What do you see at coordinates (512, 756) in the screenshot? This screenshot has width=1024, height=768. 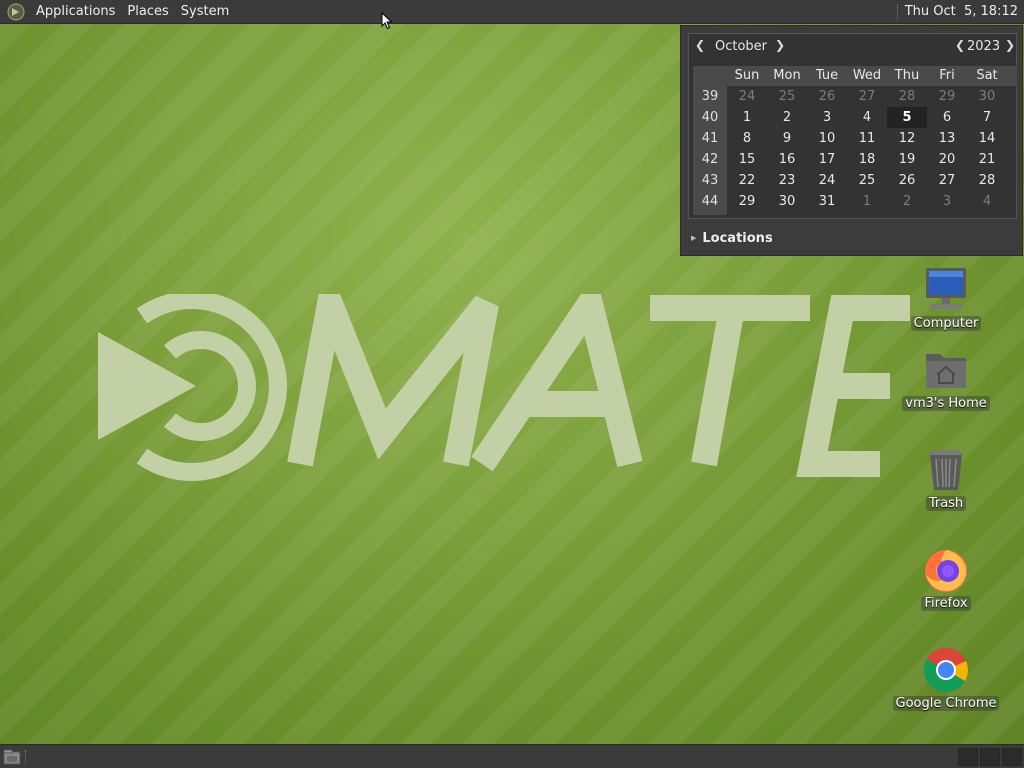 I see `bottom-panel` at bounding box center [512, 756].